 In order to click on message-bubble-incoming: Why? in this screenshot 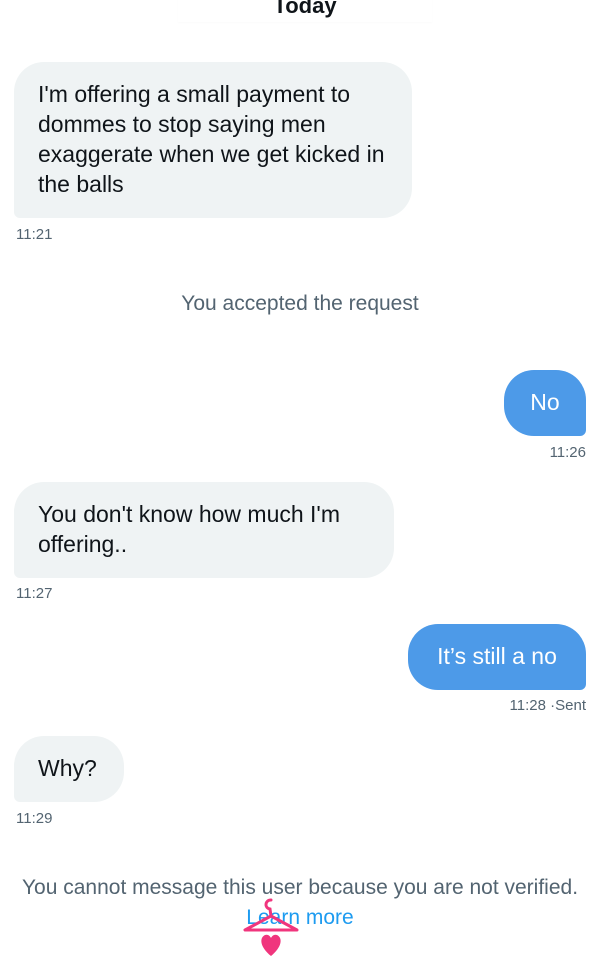, I will do `click(69, 769)`.